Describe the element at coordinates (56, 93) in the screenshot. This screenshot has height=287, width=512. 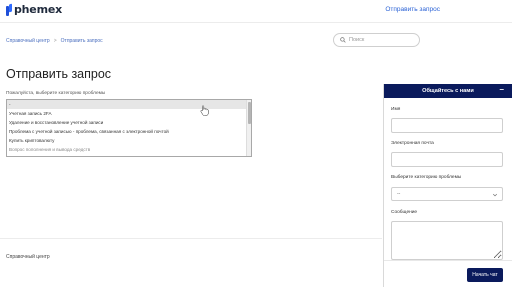
I see `category-label: Пожалуйста, выберите категорию проблемы` at that location.